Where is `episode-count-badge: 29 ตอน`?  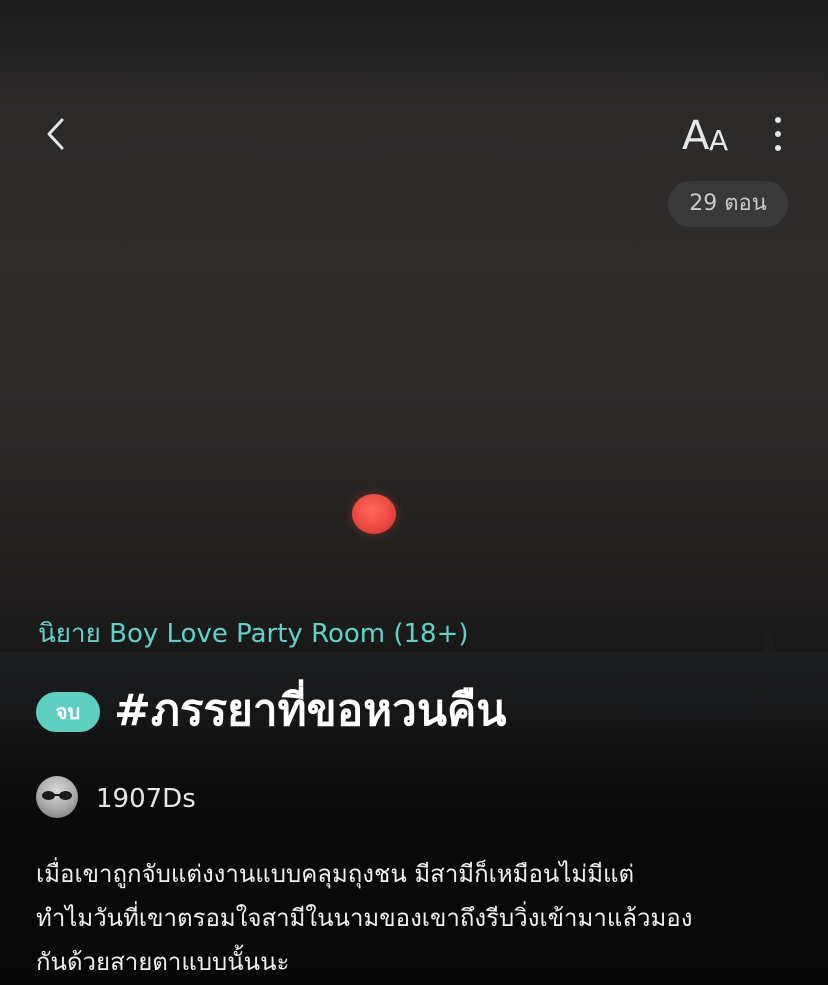
episode-count-badge: 29 ตอน is located at coordinates (728, 204).